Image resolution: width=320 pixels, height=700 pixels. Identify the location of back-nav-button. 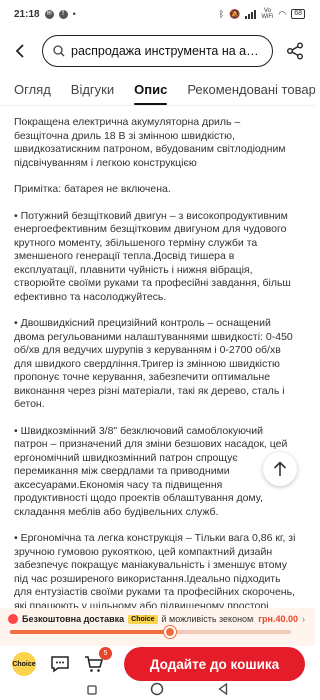
(223, 691).